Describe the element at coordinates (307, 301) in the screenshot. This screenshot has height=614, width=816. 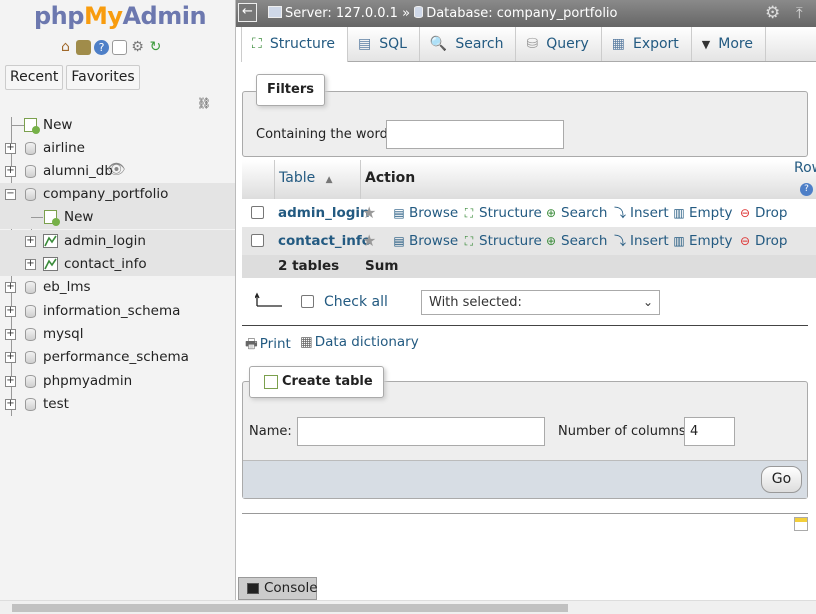
I see `check-all-checkbox` at that location.